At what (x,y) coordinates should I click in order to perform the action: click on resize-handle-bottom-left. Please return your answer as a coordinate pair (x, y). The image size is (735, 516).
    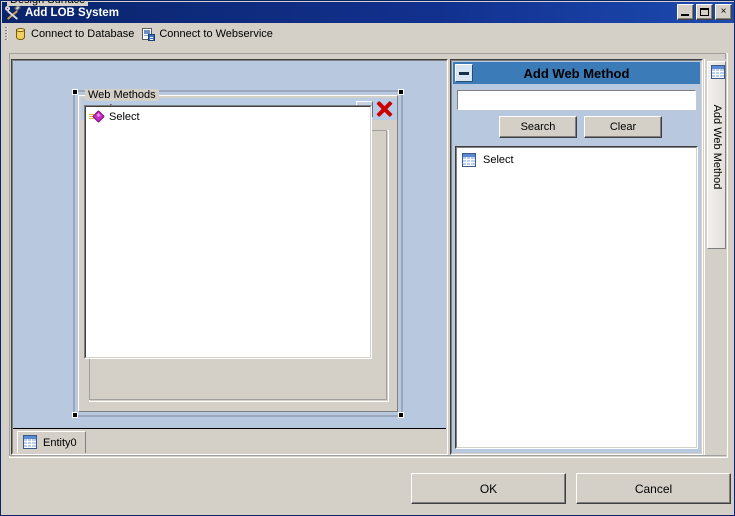
    Looking at the image, I should click on (75, 415).